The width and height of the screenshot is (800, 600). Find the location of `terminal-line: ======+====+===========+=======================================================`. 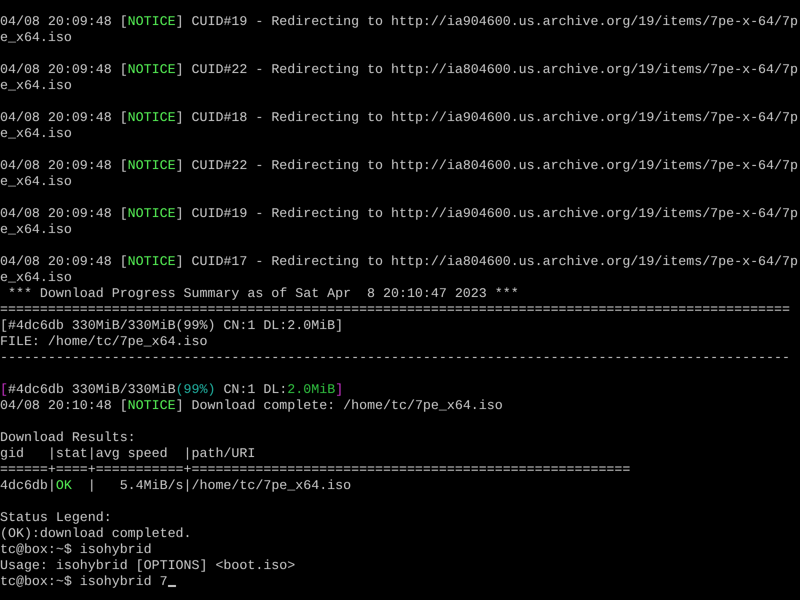

terminal-line: ======+====+===========+======================================================= is located at coordinates (316, 470).